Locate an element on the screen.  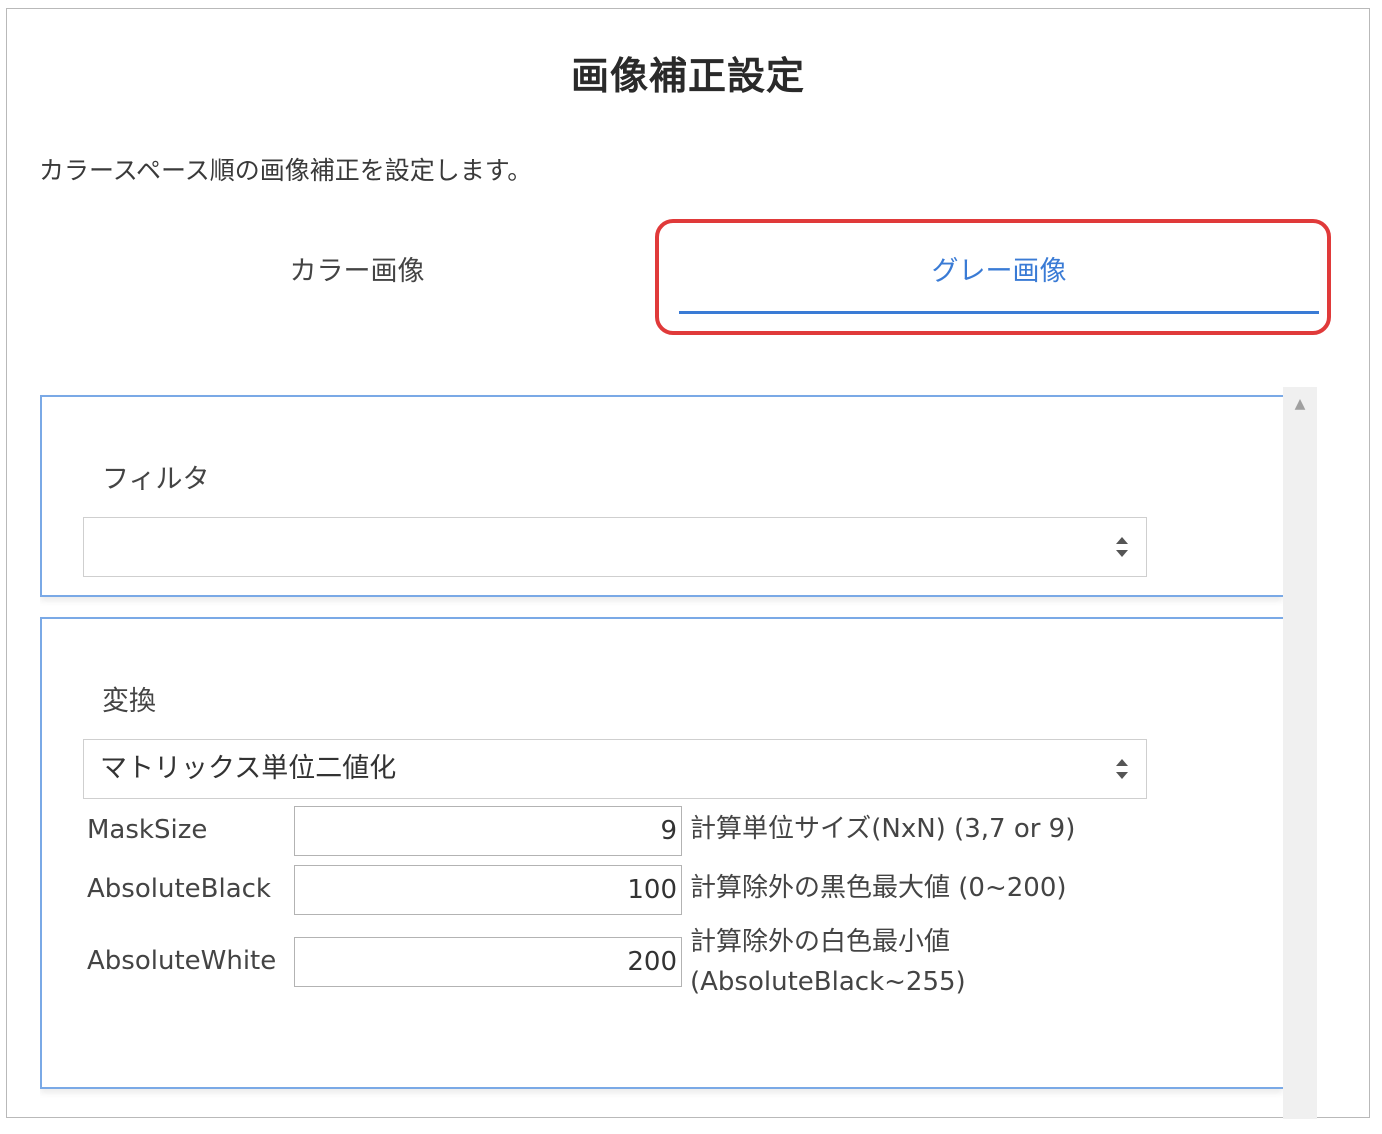
tab-gray-image-label: グレー画像 is located at coordinates (999, 271).